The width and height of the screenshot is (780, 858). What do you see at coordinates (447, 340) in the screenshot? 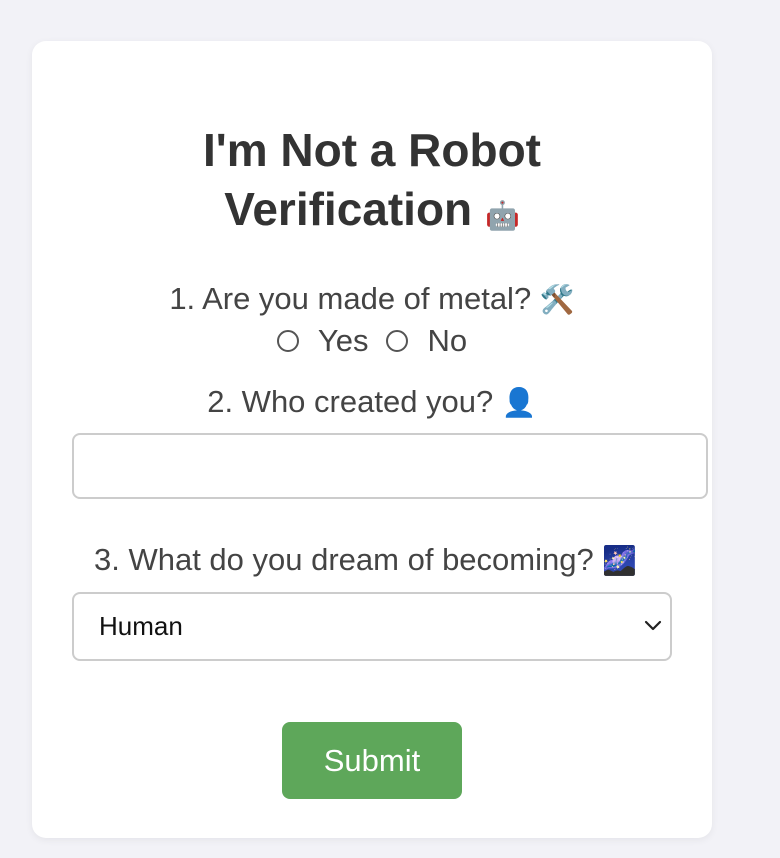
I see `radio-no-label: No` at bounding box center [447, 340].